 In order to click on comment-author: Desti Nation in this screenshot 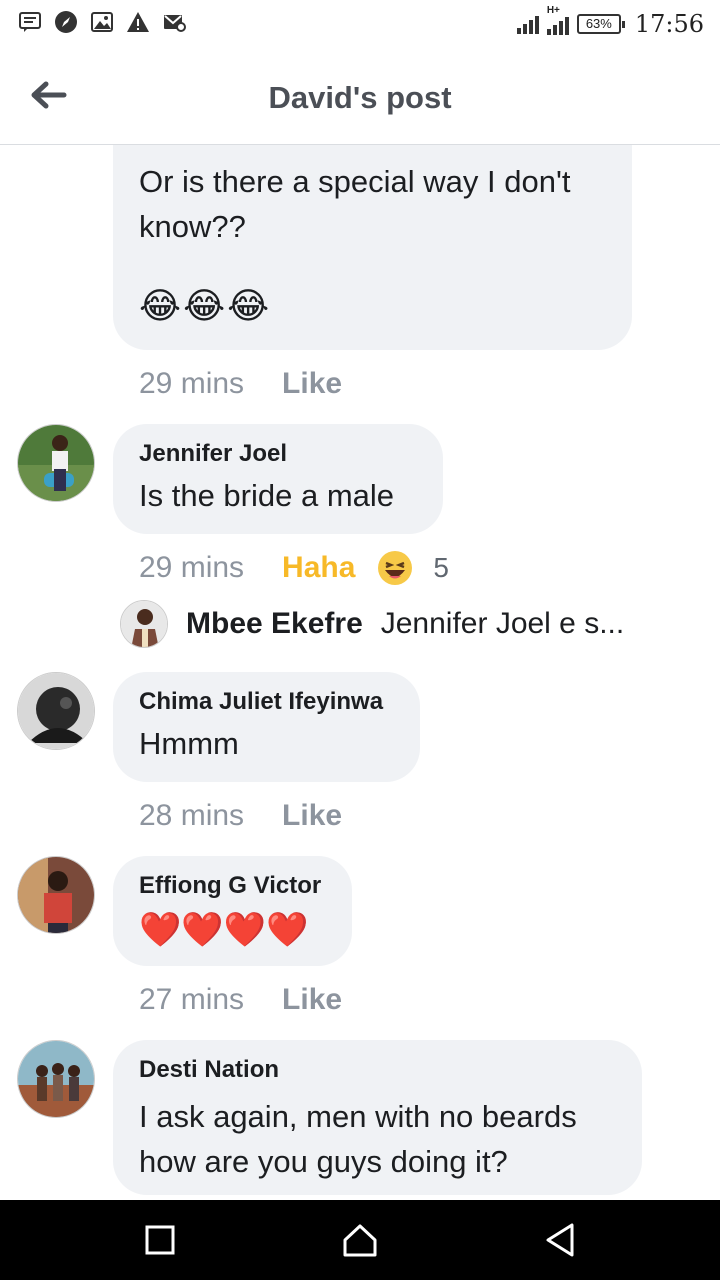, I will do `click(377, 1070)`.